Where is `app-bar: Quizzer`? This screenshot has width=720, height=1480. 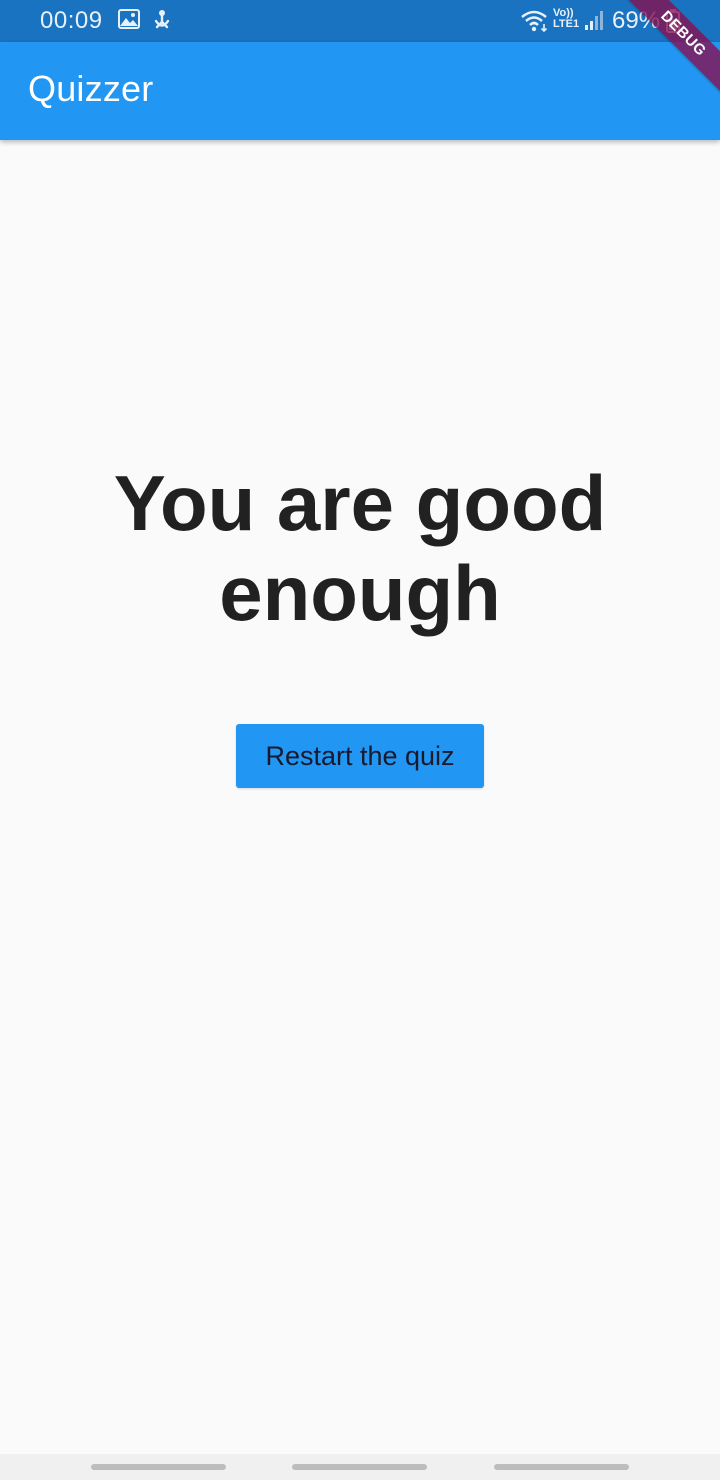
app-bar: Quizzer is located at coordinates (360, 91).